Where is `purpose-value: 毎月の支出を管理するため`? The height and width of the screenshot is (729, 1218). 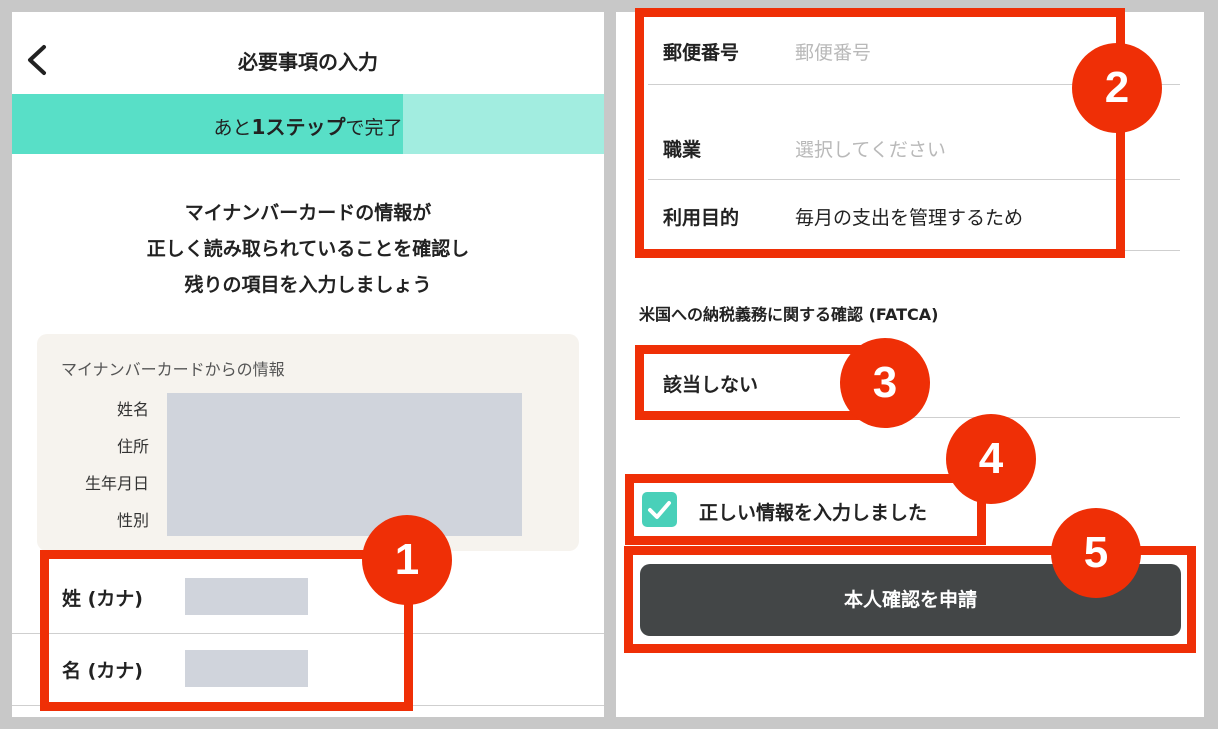
purpose-value: 毎月の支出を管理するため is located at coordinates (909, 216).